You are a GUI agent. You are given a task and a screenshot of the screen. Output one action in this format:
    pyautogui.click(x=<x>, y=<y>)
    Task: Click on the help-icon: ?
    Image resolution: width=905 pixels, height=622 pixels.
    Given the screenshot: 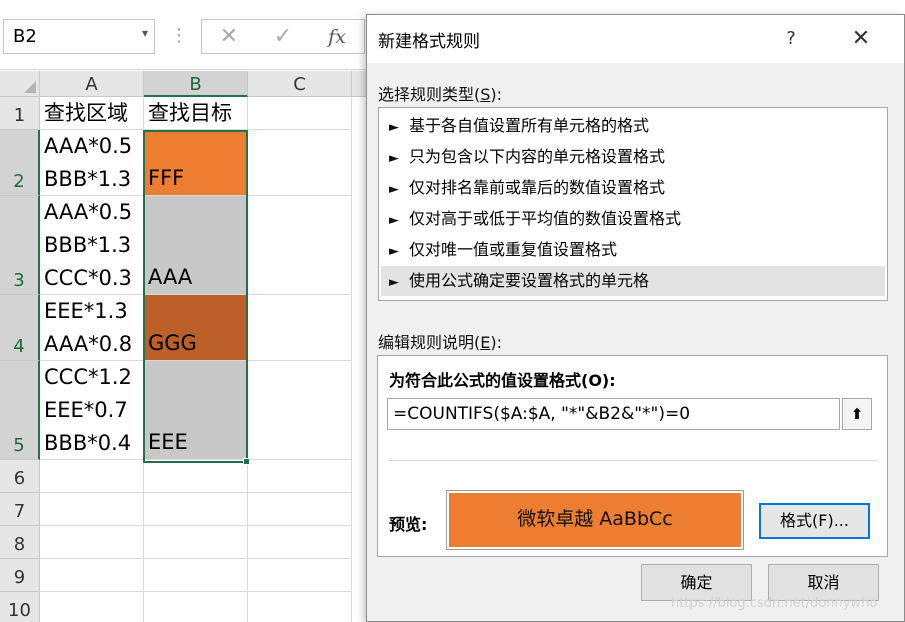 What is the action you would take?
    pyautogui.click(x=791, y=39)
    